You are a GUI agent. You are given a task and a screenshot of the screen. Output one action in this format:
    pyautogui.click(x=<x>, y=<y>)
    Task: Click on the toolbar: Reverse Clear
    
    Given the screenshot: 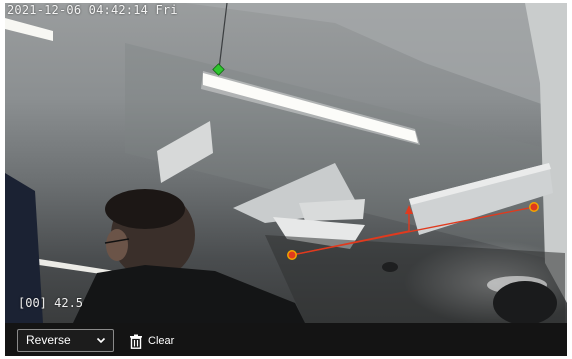 What is the action you would take?
    pyautogui.click(x=286, y=339)
    